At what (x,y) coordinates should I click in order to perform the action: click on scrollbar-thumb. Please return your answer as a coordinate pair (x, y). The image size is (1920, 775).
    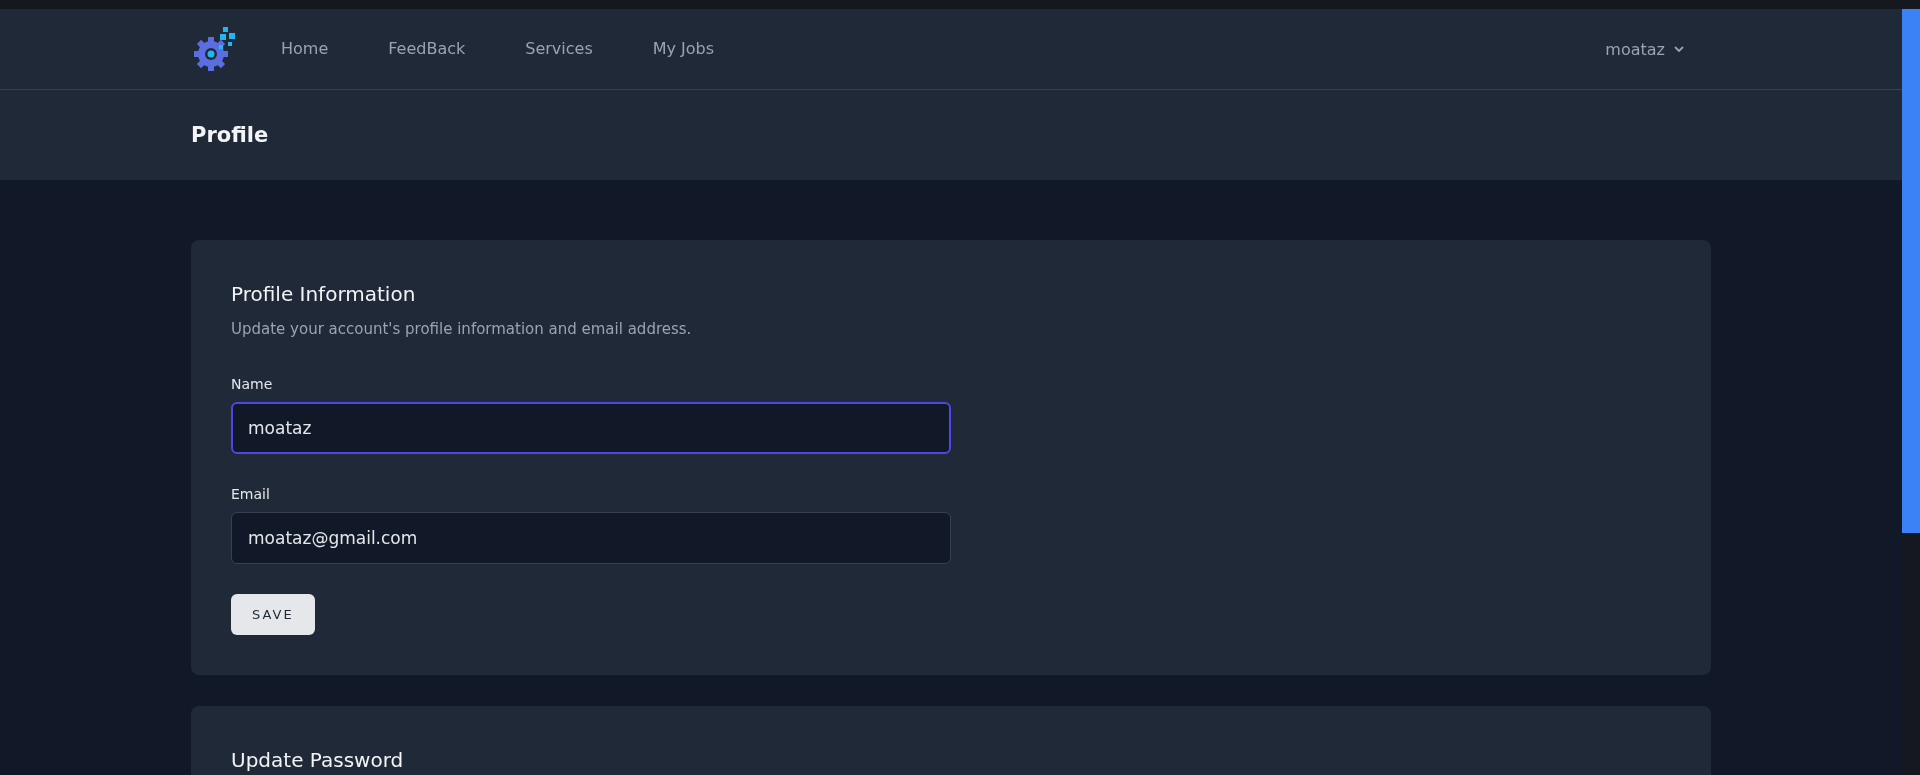
    Looking at the image, I should click on (1911, 271).